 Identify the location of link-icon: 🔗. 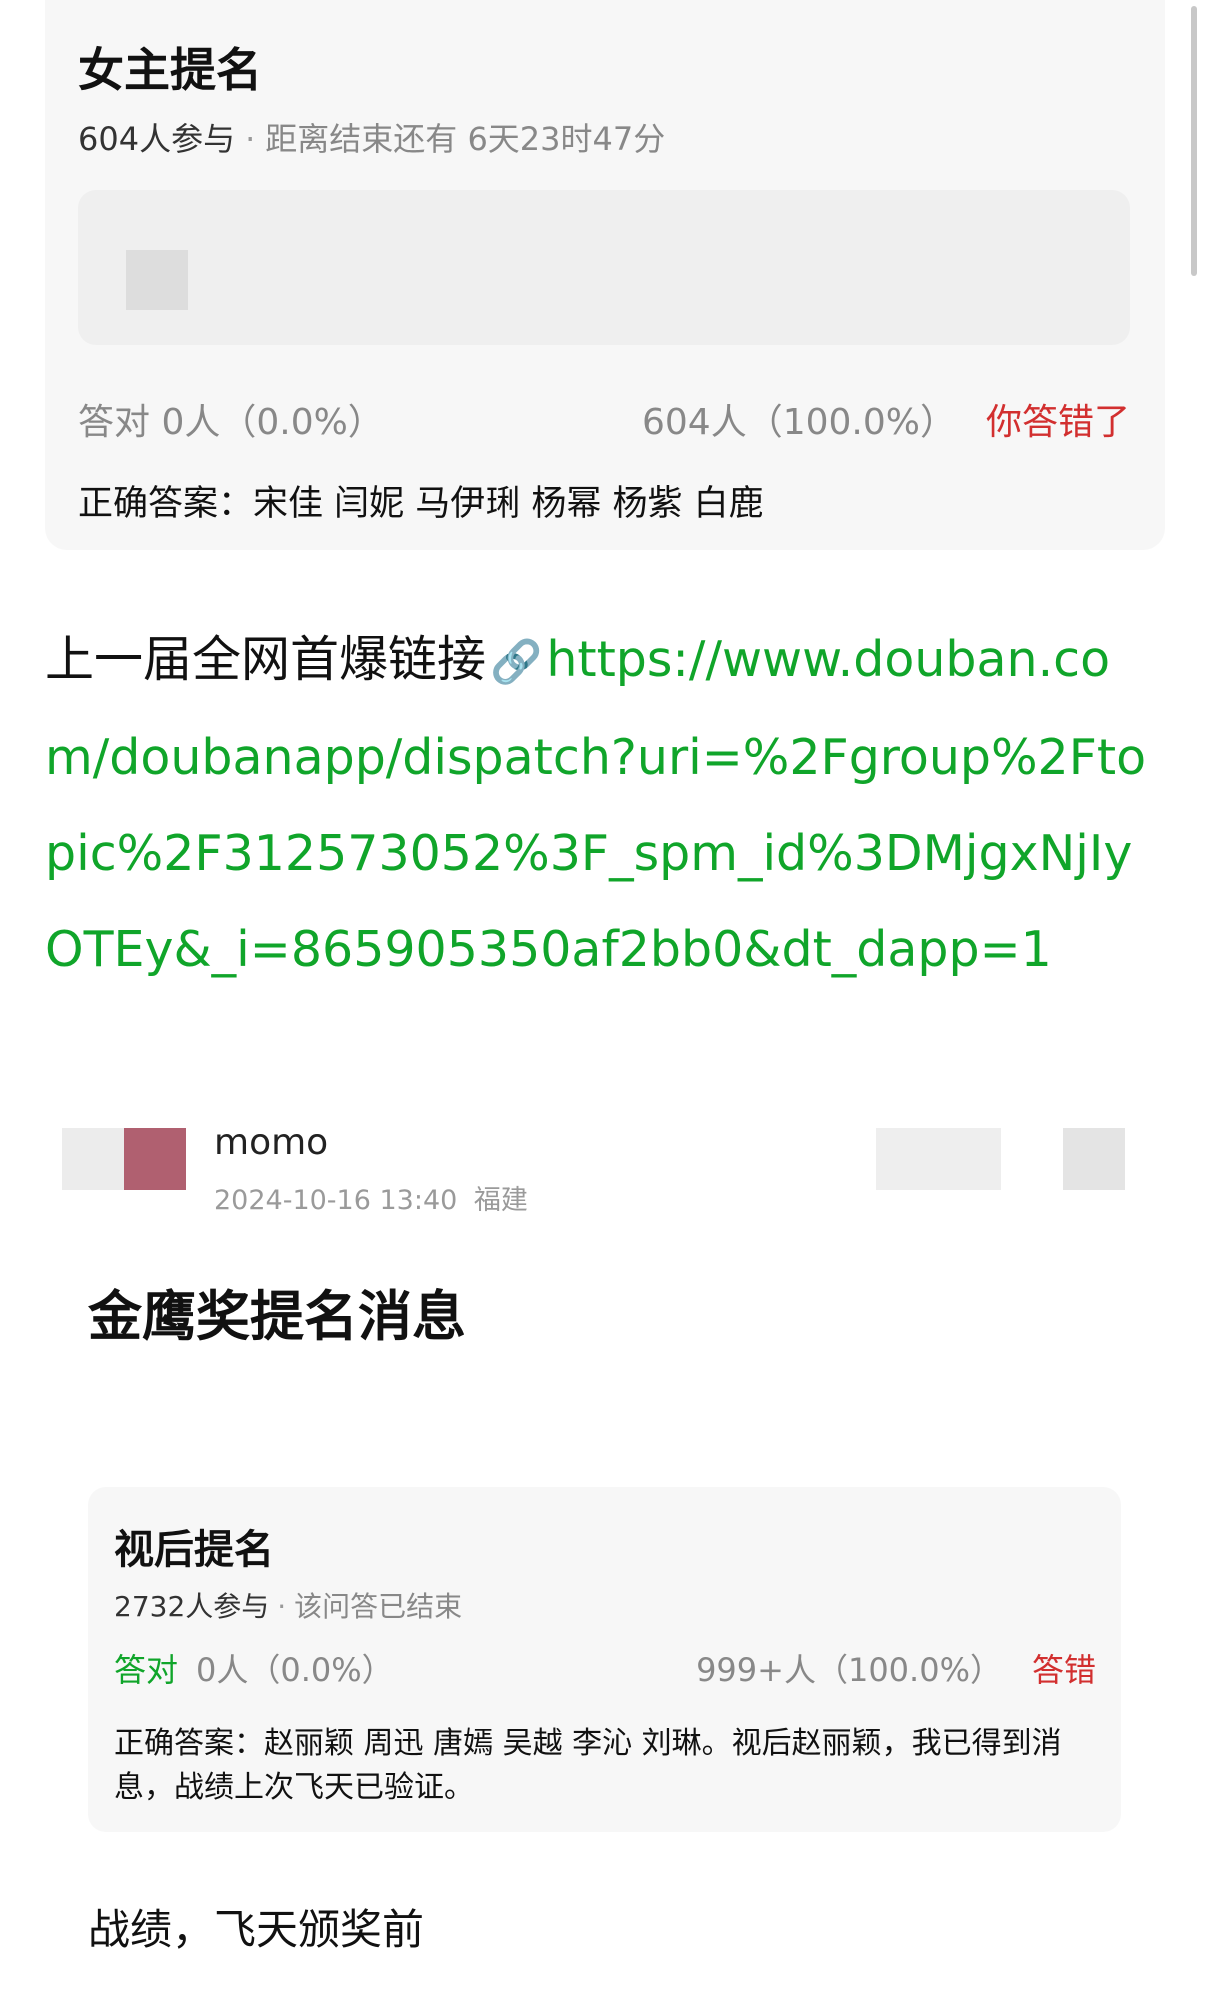
(516, 661).